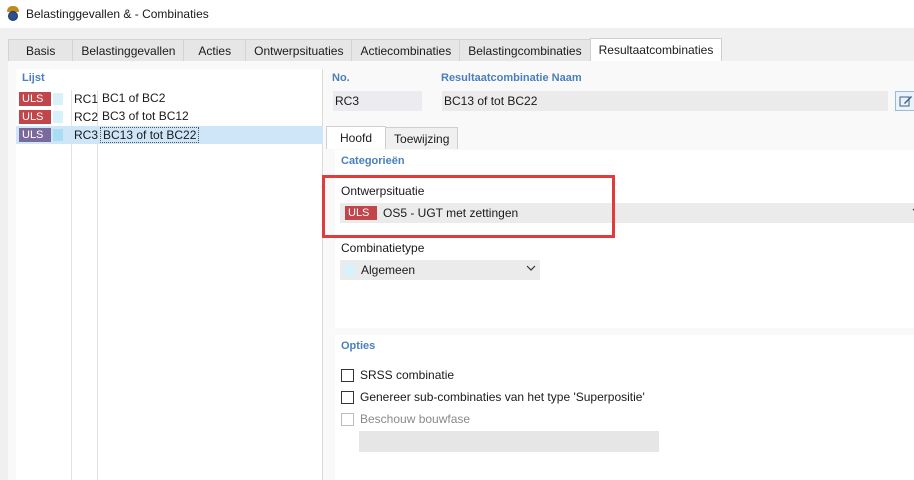 This screenshot has width=914, height=480. What do you see at coordinates (117, 14) in the screenshot?
I see `window-title: Belastinggevallen & - Combinaties` at bounding box center [117, 14].